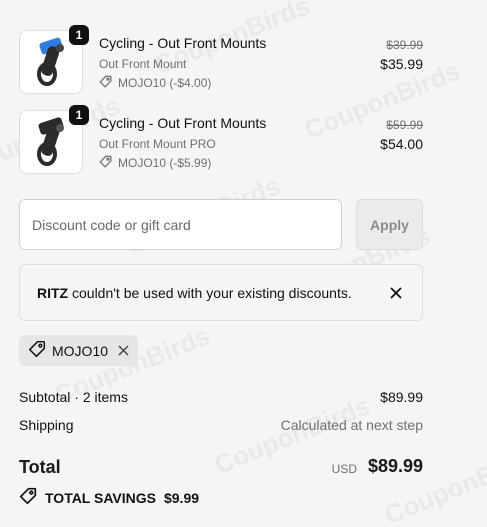  Describe the element at coordinates (433, 483) in the screenshot. I see `watermark: CouponBirds` at that location.